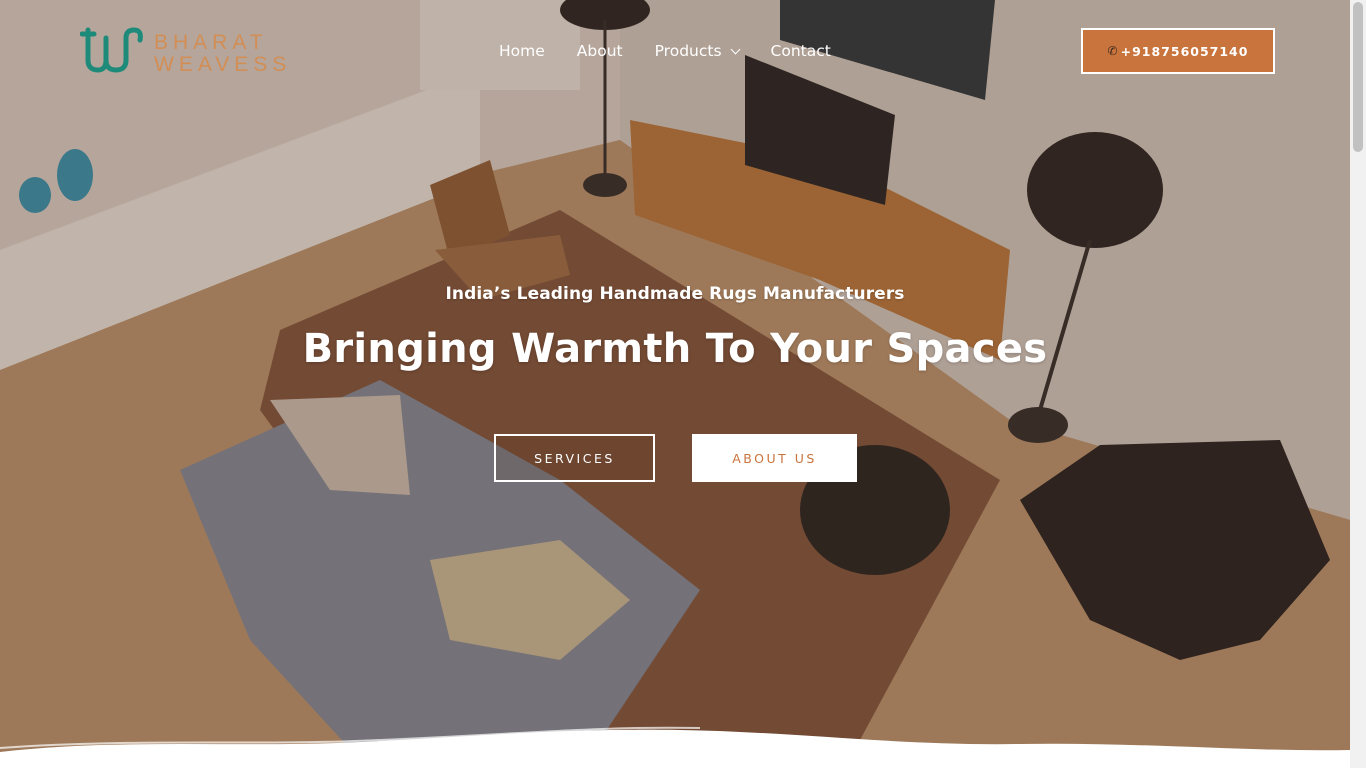 The height and width of the screenshot is (768, 1366). Describe the element at coordinates (223, 64) in the screenshot. I see `logo-line-2: WEAVESS` at that location.